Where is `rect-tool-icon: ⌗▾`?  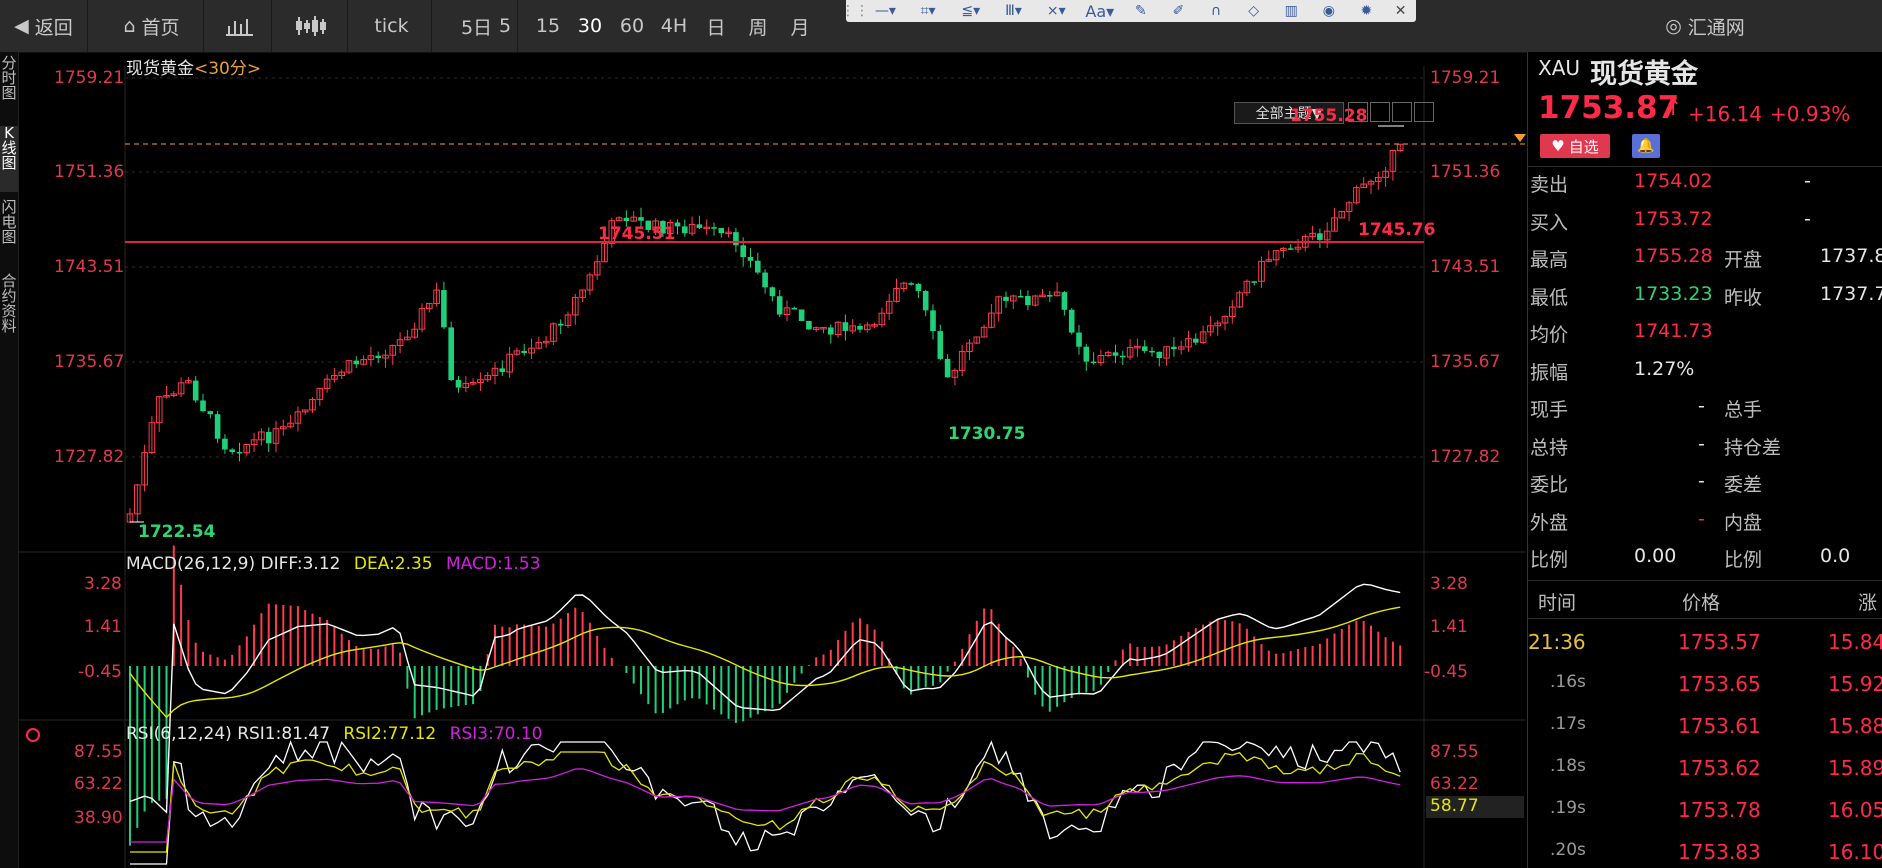
rect-tool-icon: ⌗▾ is located at coordinates (928, 11).